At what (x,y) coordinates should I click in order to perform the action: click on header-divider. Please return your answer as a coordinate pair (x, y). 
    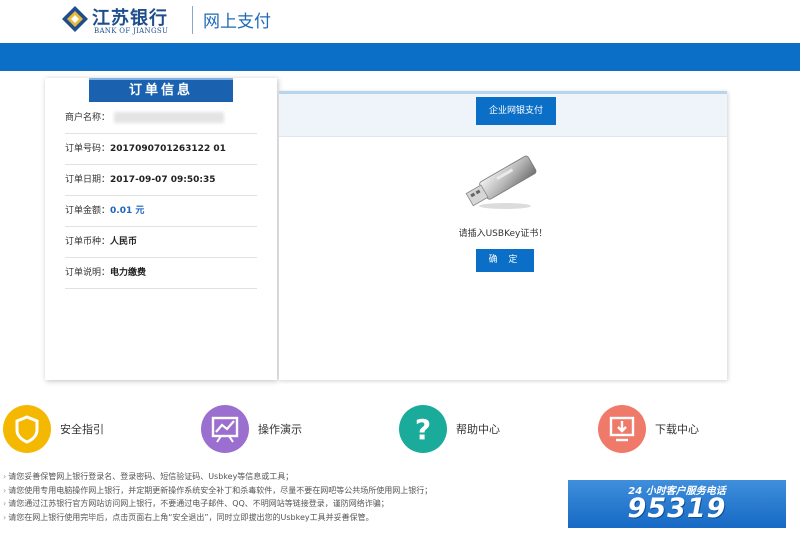
    Looking at the image, I should click on (192, 20).